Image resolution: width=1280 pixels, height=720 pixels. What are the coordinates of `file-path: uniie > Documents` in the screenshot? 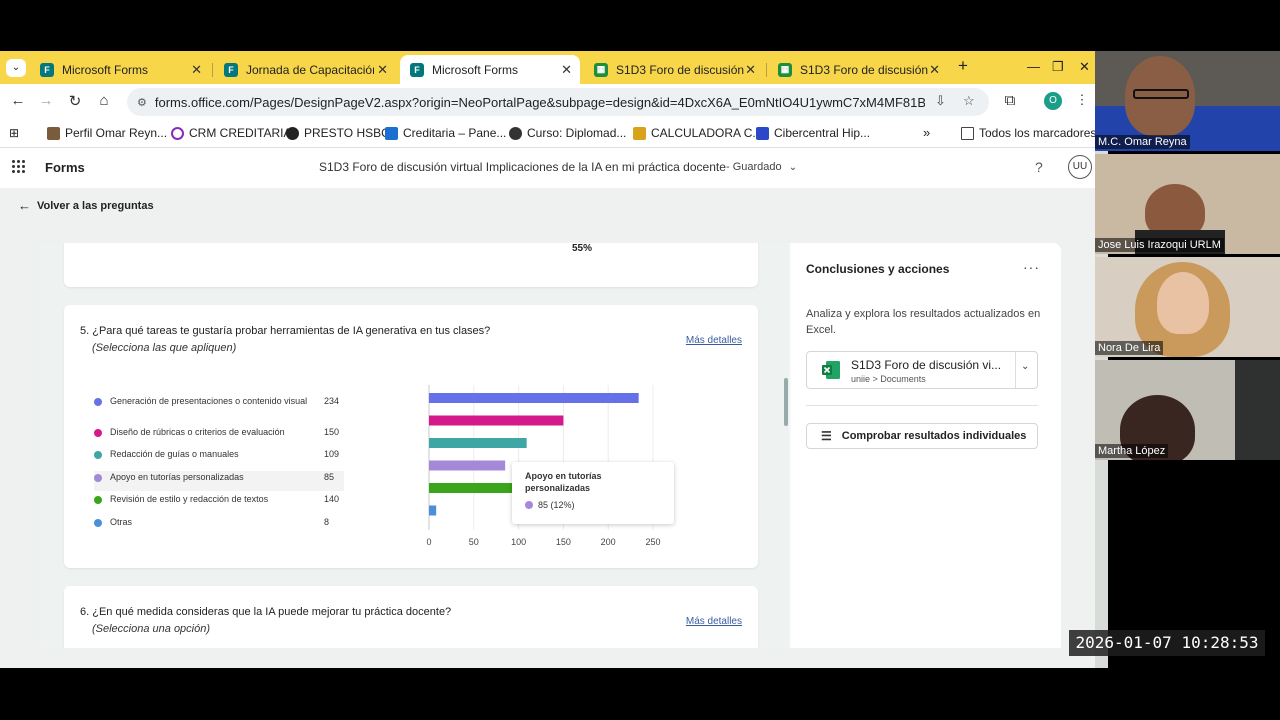 It's located at (888, 379).